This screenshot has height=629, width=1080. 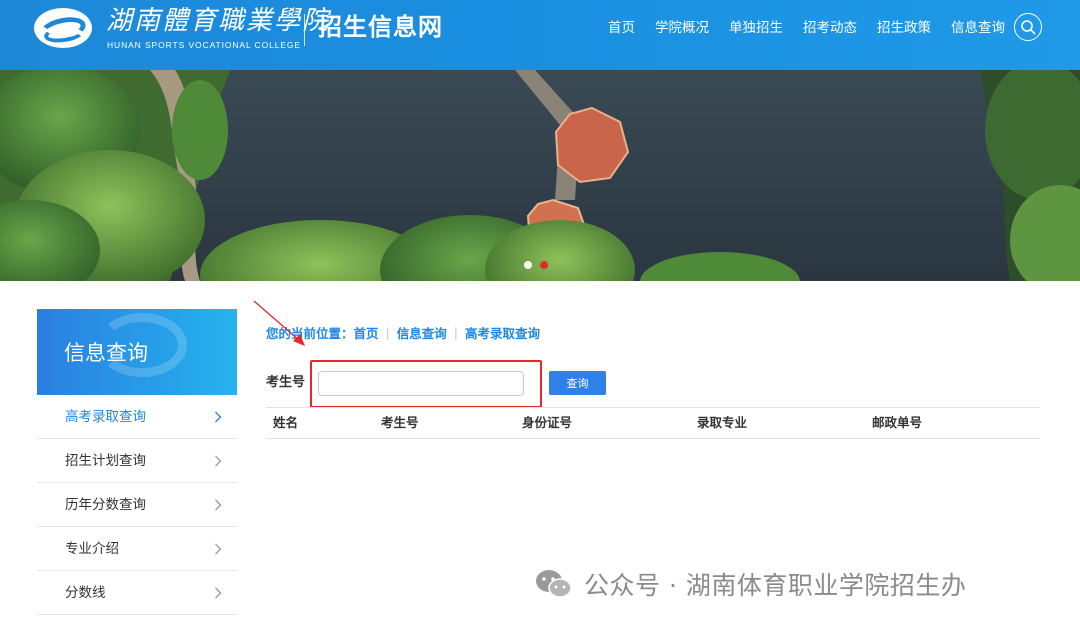 I want to click on sidebar-menu: 高考录取查询 招生计划查询 历年分数查询 专业介绍 分数线, so click(x=137, y=505).